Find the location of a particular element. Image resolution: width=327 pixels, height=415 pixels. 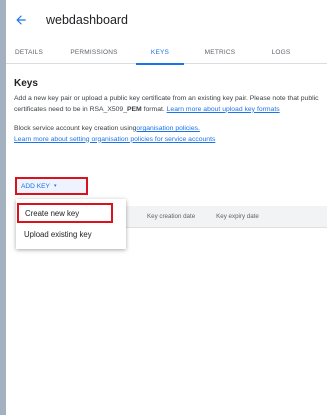

menu-item-label: Upload existing key is located at coordinates (58, 234).